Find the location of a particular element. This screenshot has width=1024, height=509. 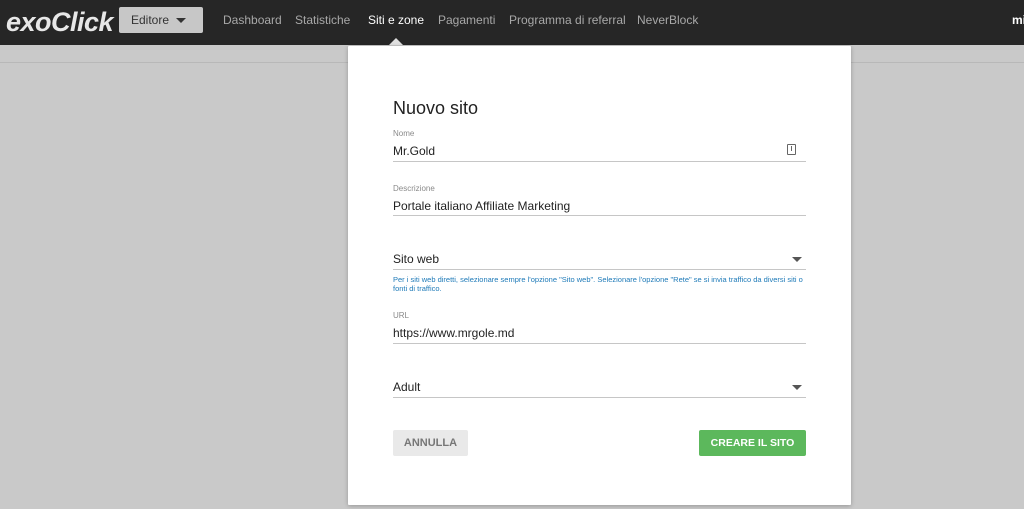

description-input: Portale italiano Affiliate Marketing is located at coordinates (481, 206).